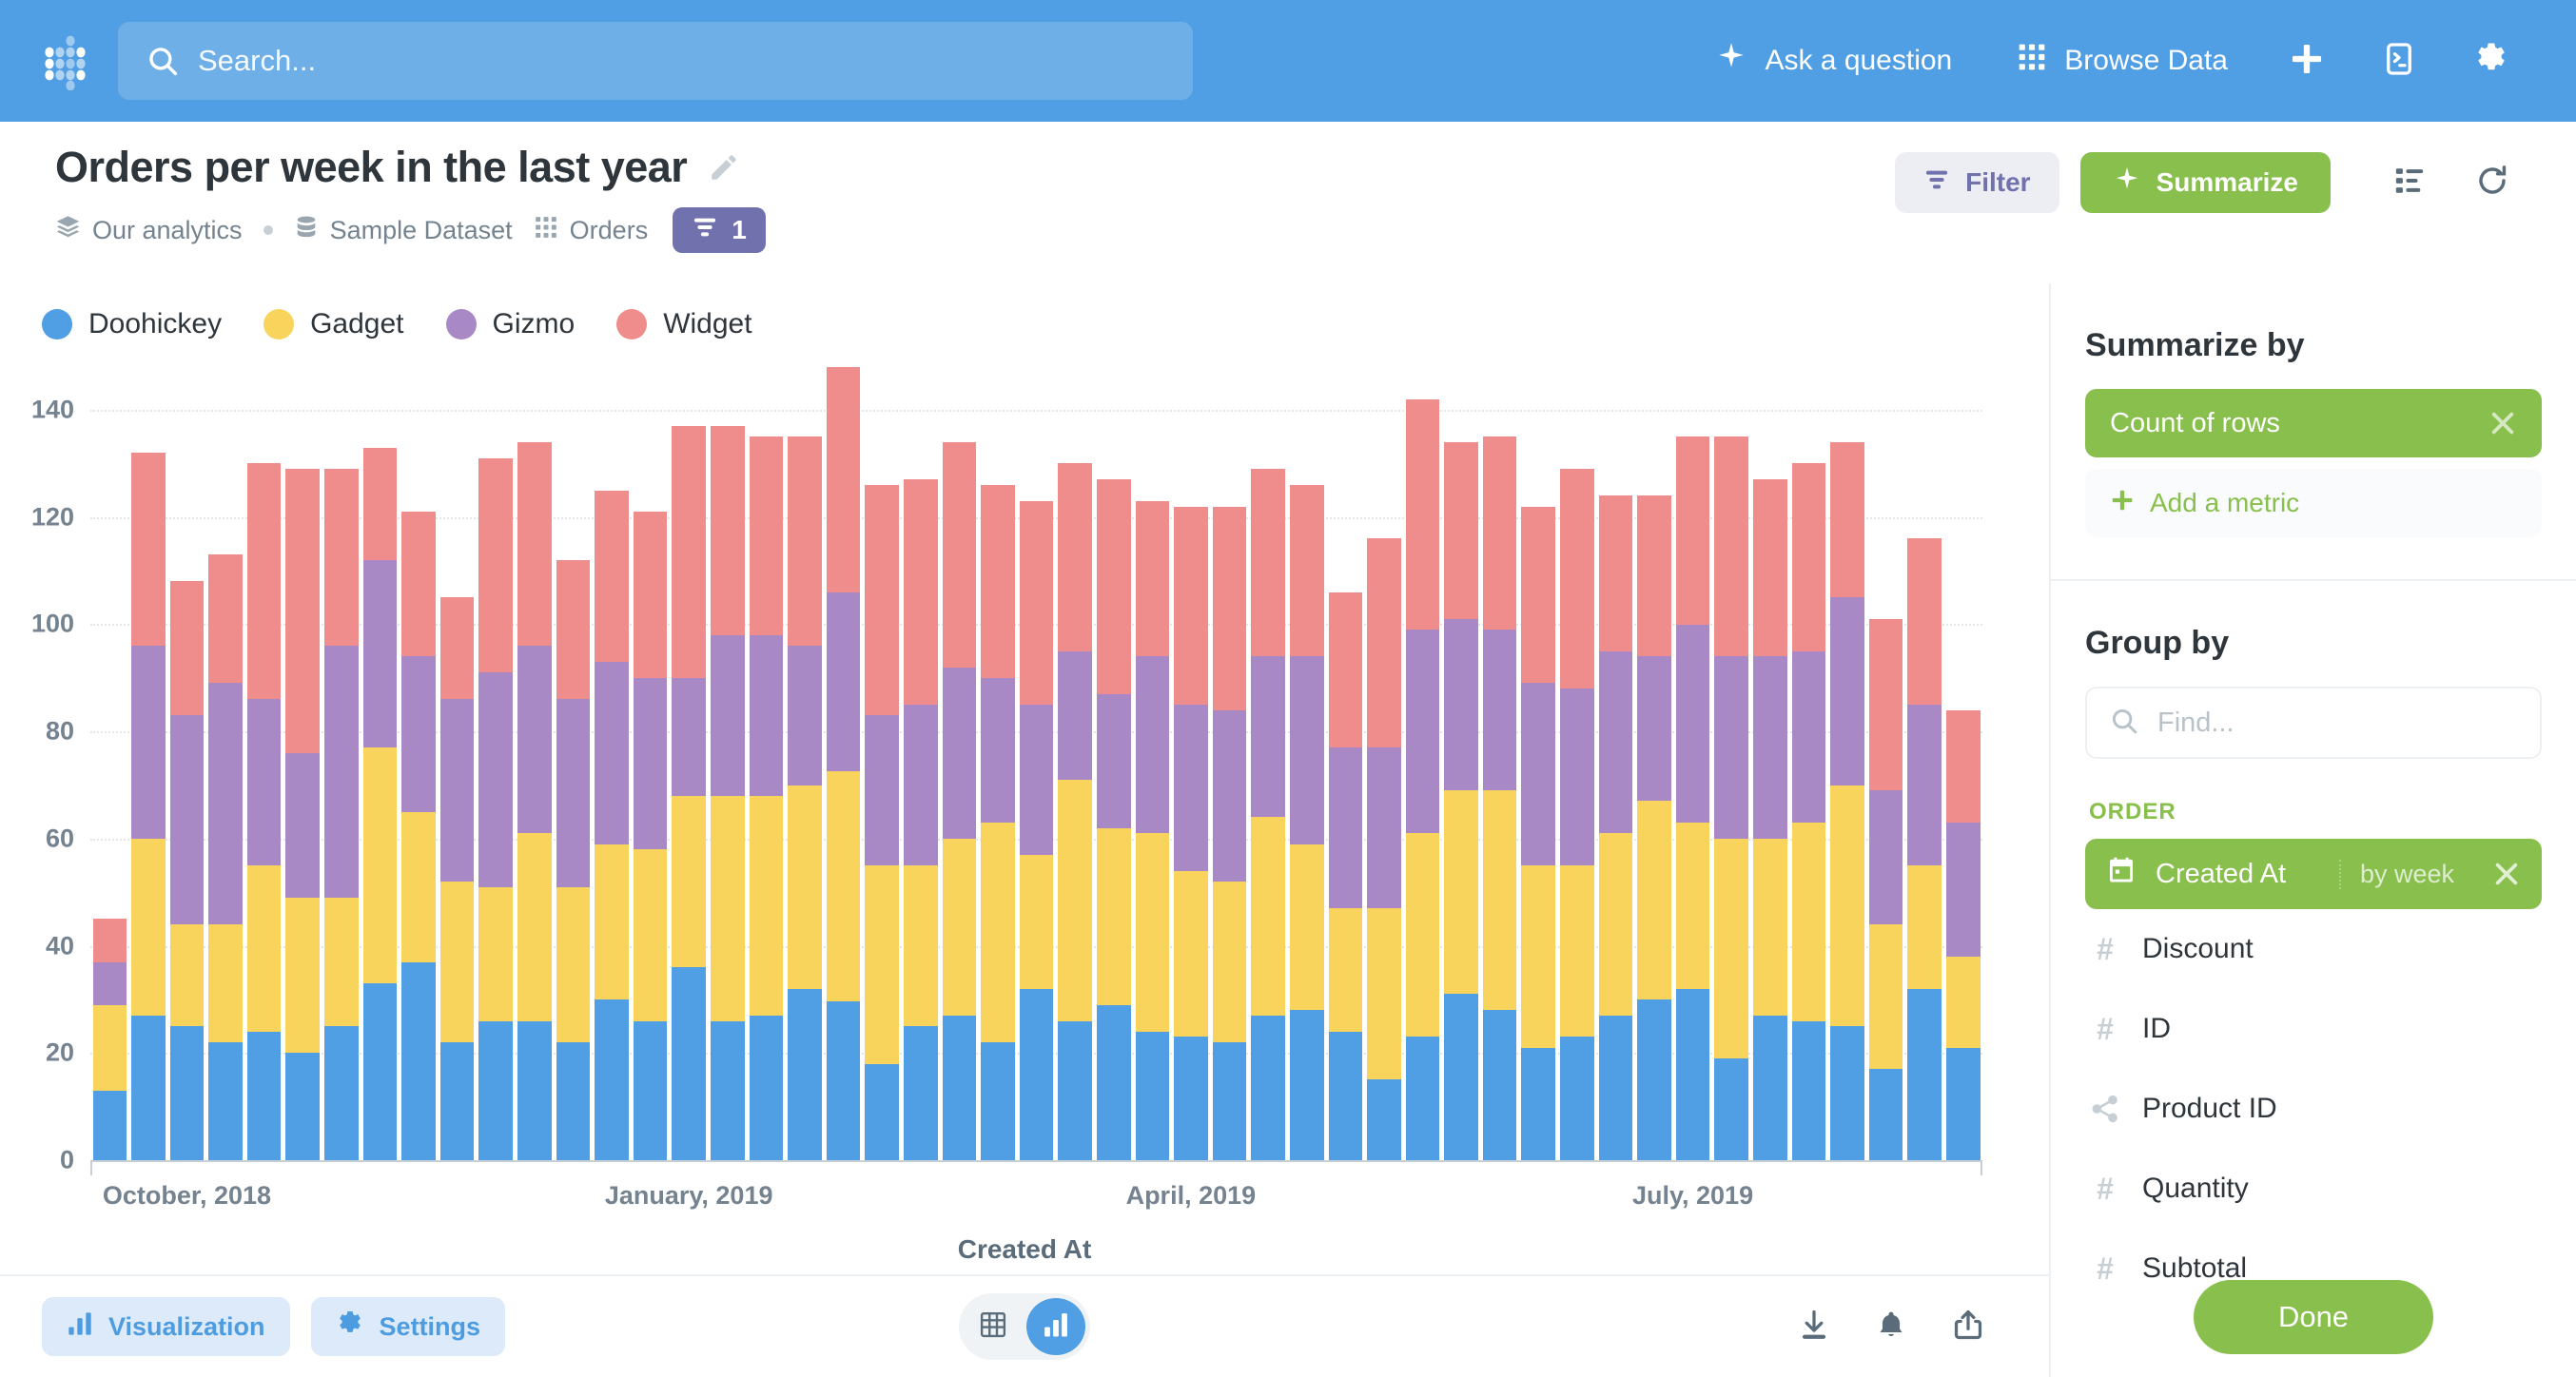 This screenshot has height=1377, width=2576. What do you see at coordinates (1834, 61) in the screenshot?
I see `ask-a-question-link: Ask a question` at bounding box center [1834, 61].